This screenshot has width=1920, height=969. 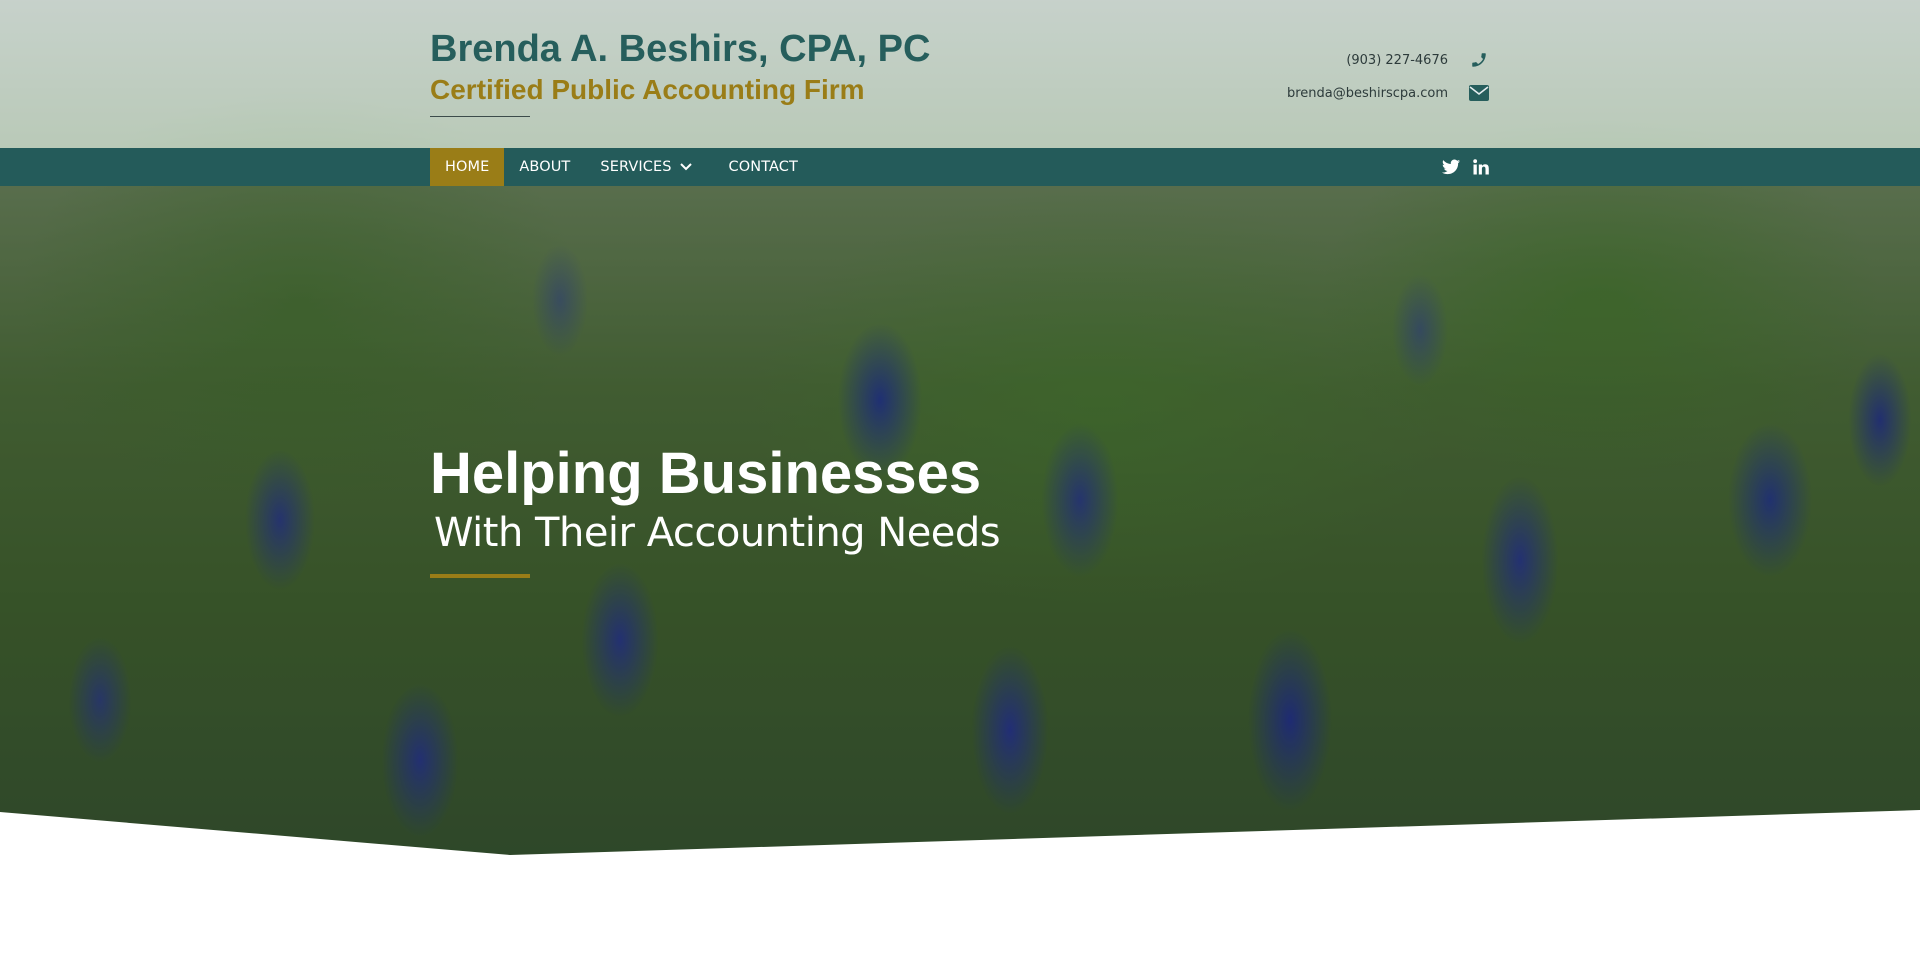 I want to click on envelope-icon, so click(x=1479, y=93).